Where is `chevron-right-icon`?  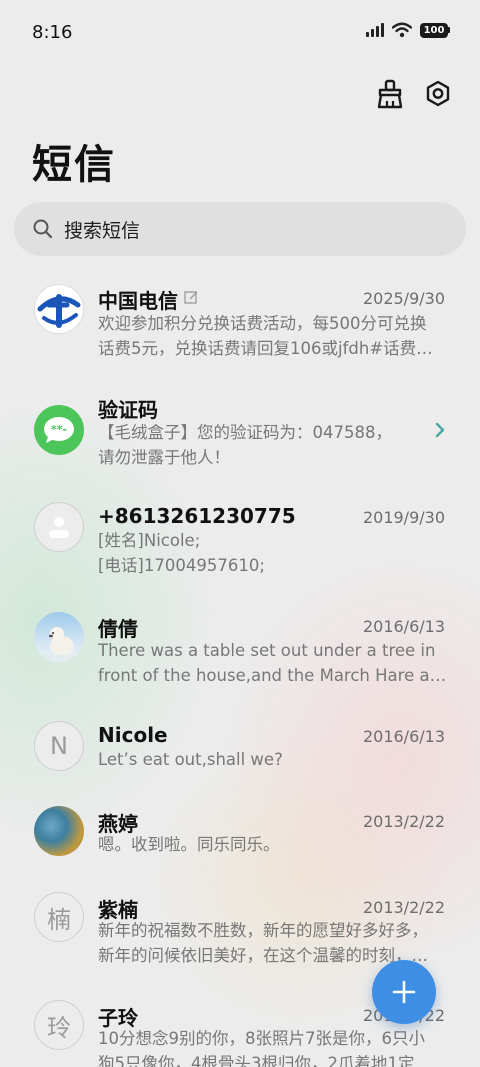
chevron-right-icon is located at coordinates (440, 430).